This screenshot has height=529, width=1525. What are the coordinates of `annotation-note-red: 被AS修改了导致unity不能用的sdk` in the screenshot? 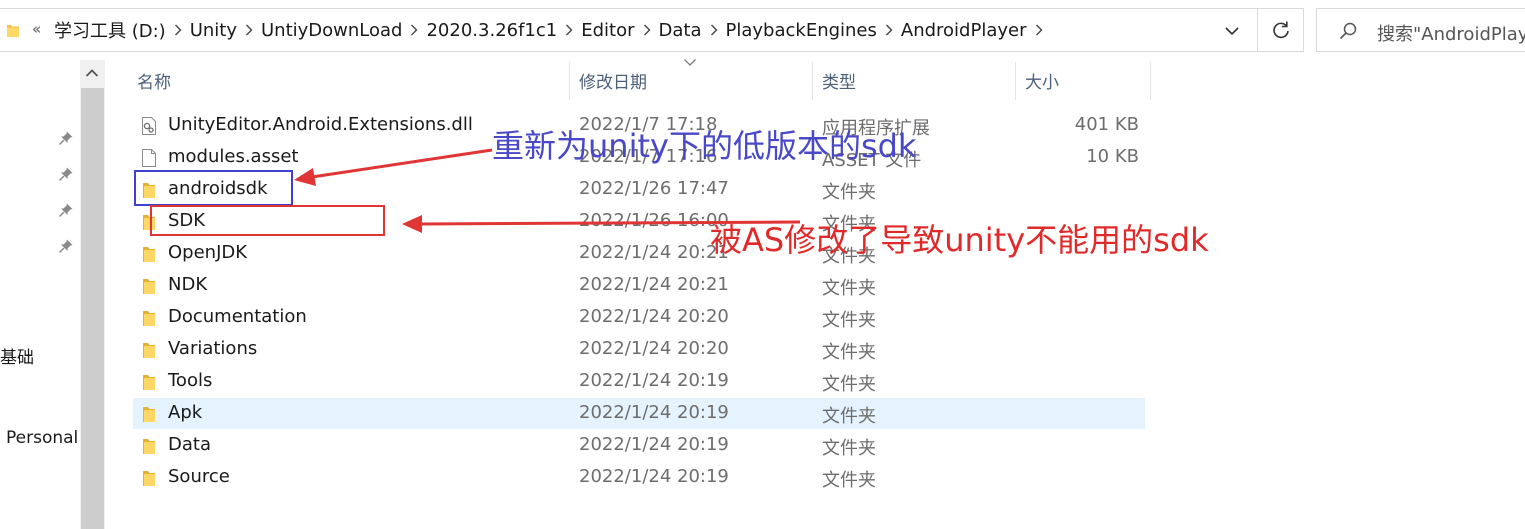 It's located at (959, 240).